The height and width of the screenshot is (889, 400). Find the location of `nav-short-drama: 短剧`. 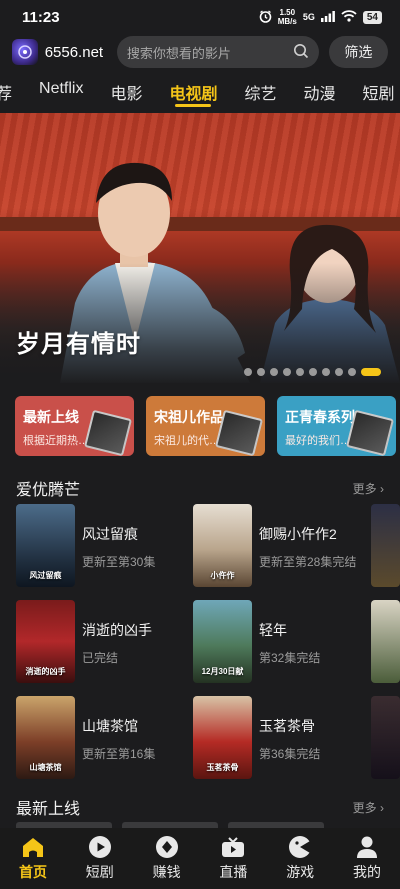

nav-short-drama: 短剧 is located at coordinates (100, 858).